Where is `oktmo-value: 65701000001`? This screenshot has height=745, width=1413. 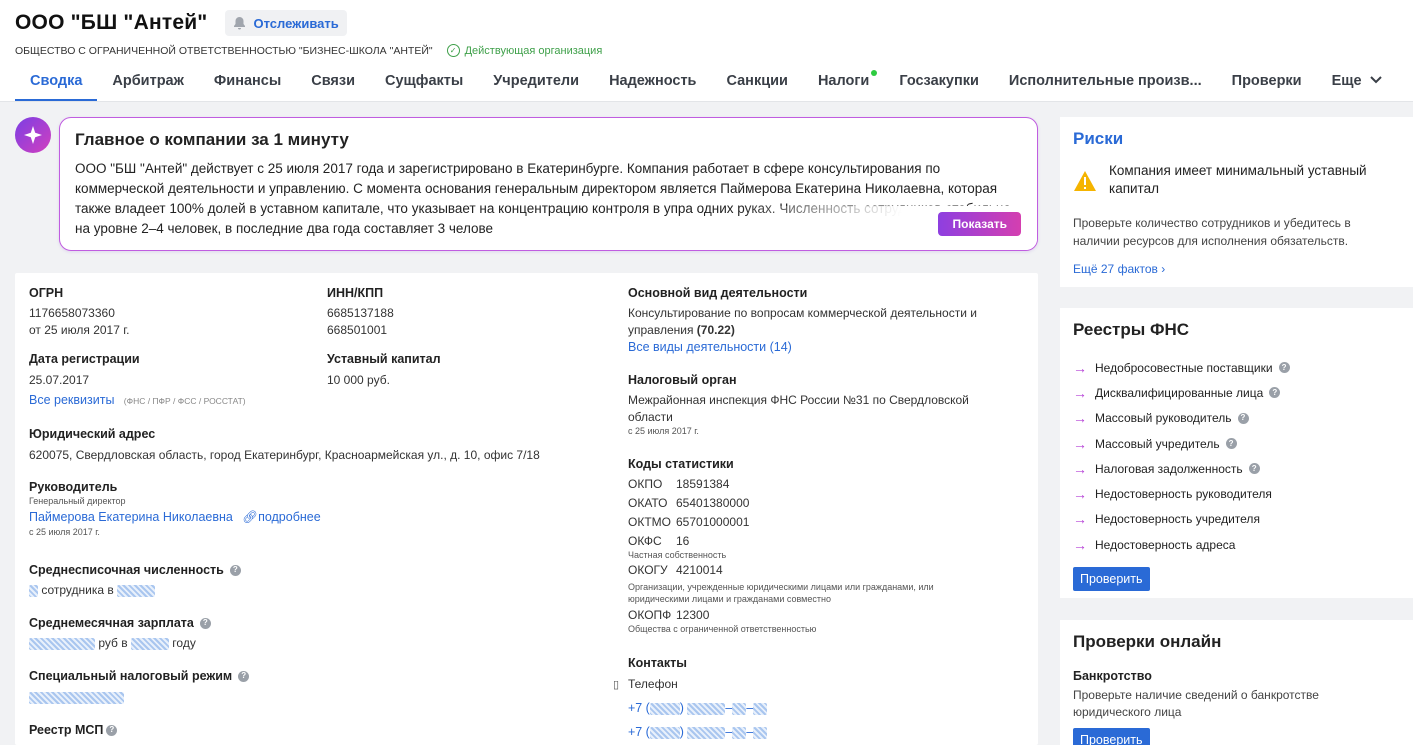 oktmo-value: 65701000001 is located at coordinates (713, 522).